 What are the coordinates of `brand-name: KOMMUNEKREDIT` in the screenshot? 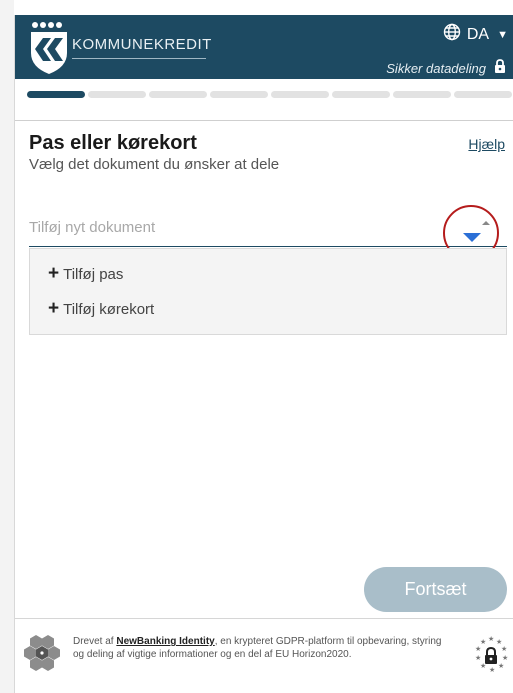 It's located at (142, 44).